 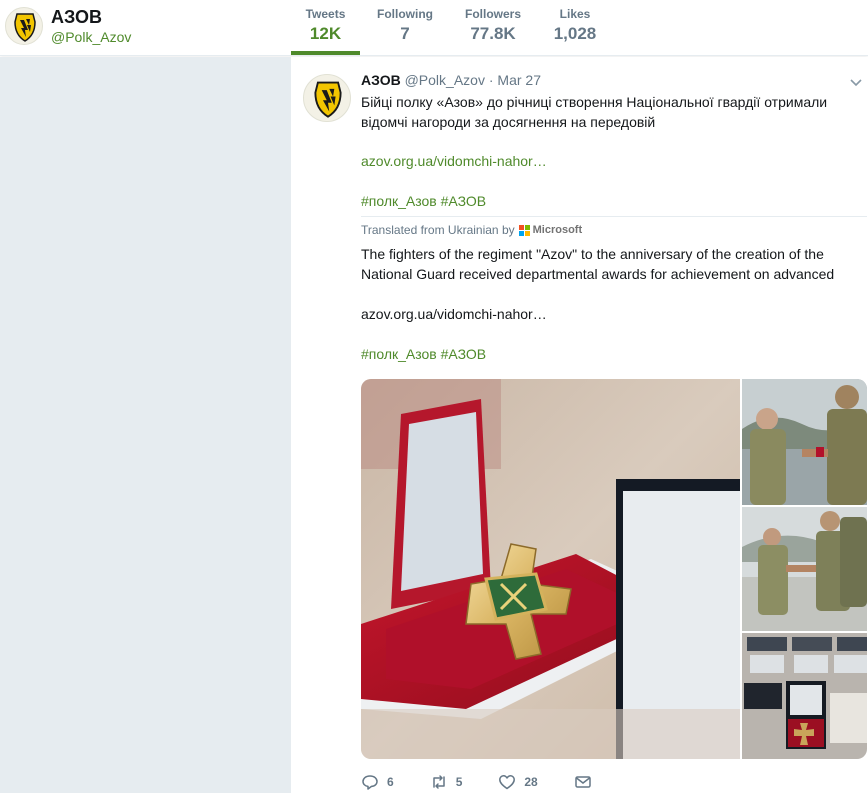 I want to click on profile-name: АЗОВ, so click(x=76, y=17).